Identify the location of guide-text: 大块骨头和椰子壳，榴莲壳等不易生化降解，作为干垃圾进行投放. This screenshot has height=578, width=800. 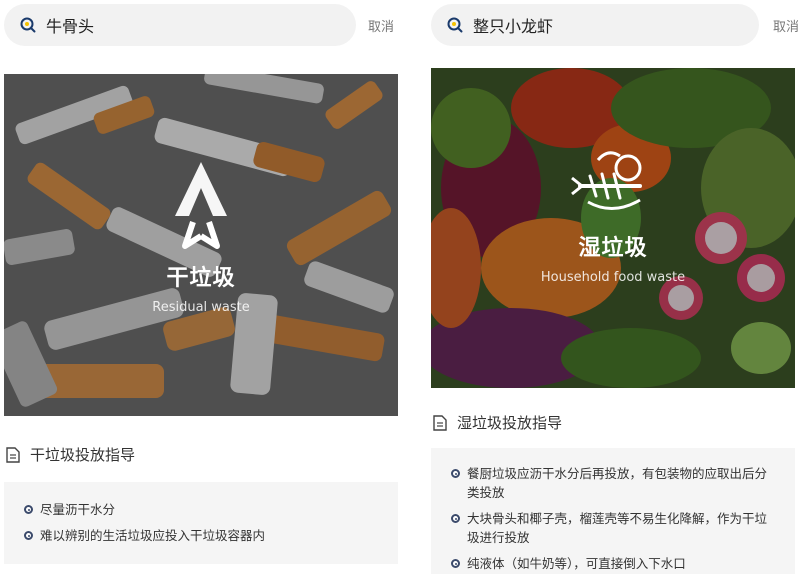
(617, 528).